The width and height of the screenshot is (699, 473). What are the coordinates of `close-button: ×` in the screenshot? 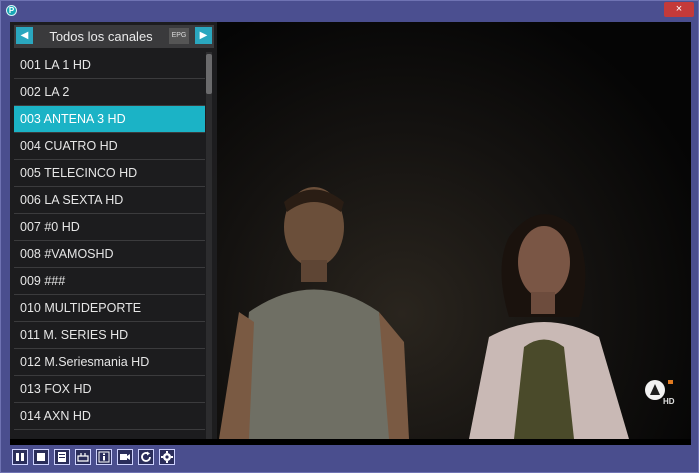 It's located at (679, 9).